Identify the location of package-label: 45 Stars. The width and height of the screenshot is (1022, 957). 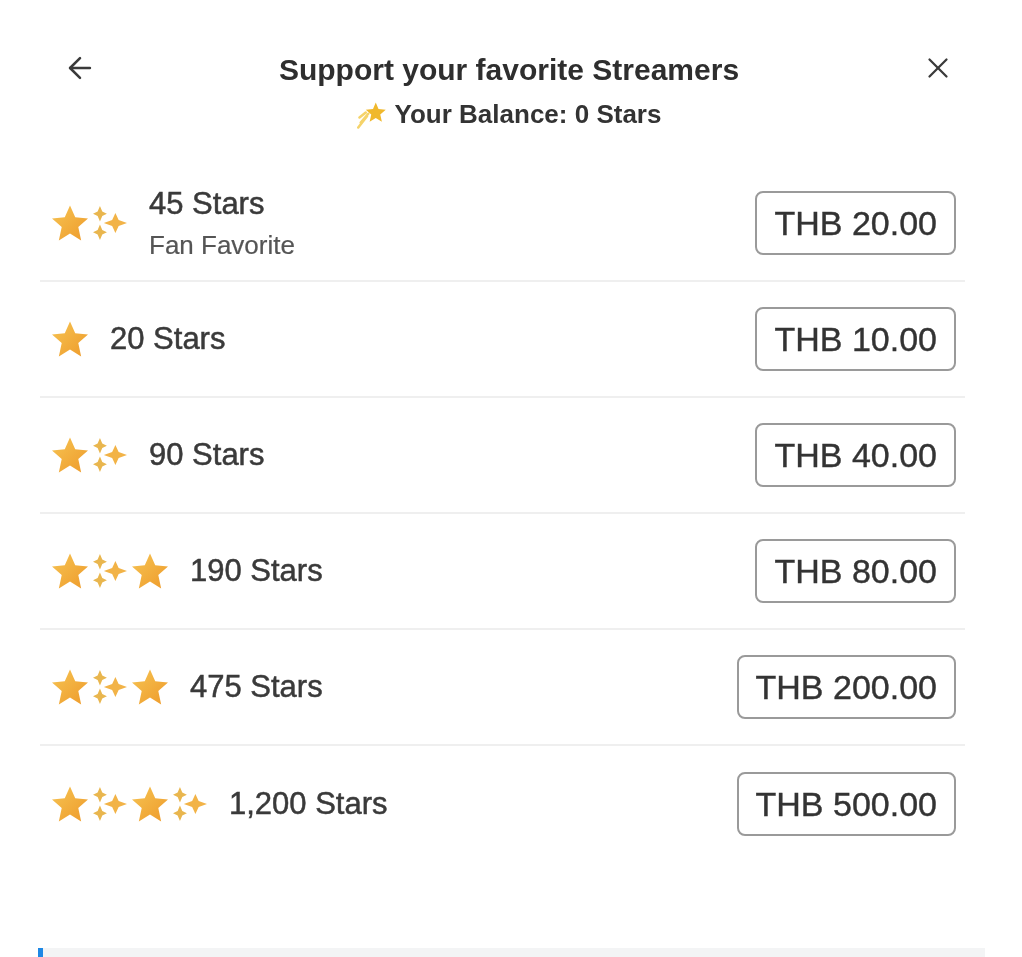
(207, 203).